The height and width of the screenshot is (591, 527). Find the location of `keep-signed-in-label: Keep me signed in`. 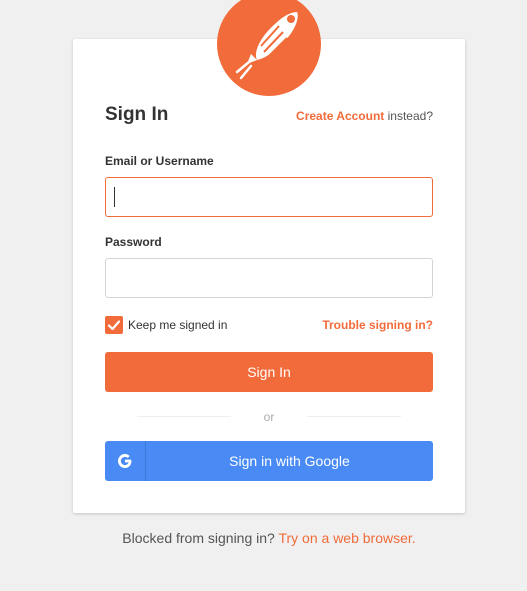

keep-signed-in-label: Keep me signed in is located at coordinates (178, 325).